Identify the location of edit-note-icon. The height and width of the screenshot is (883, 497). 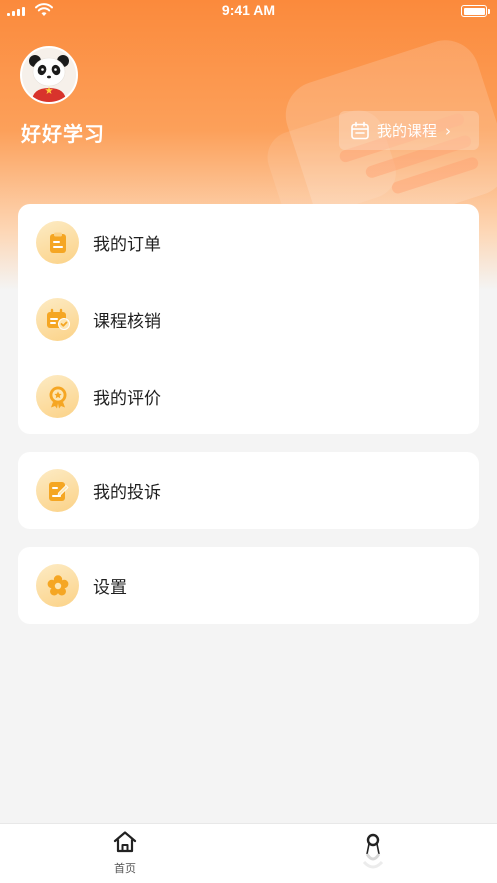
(57, 490).